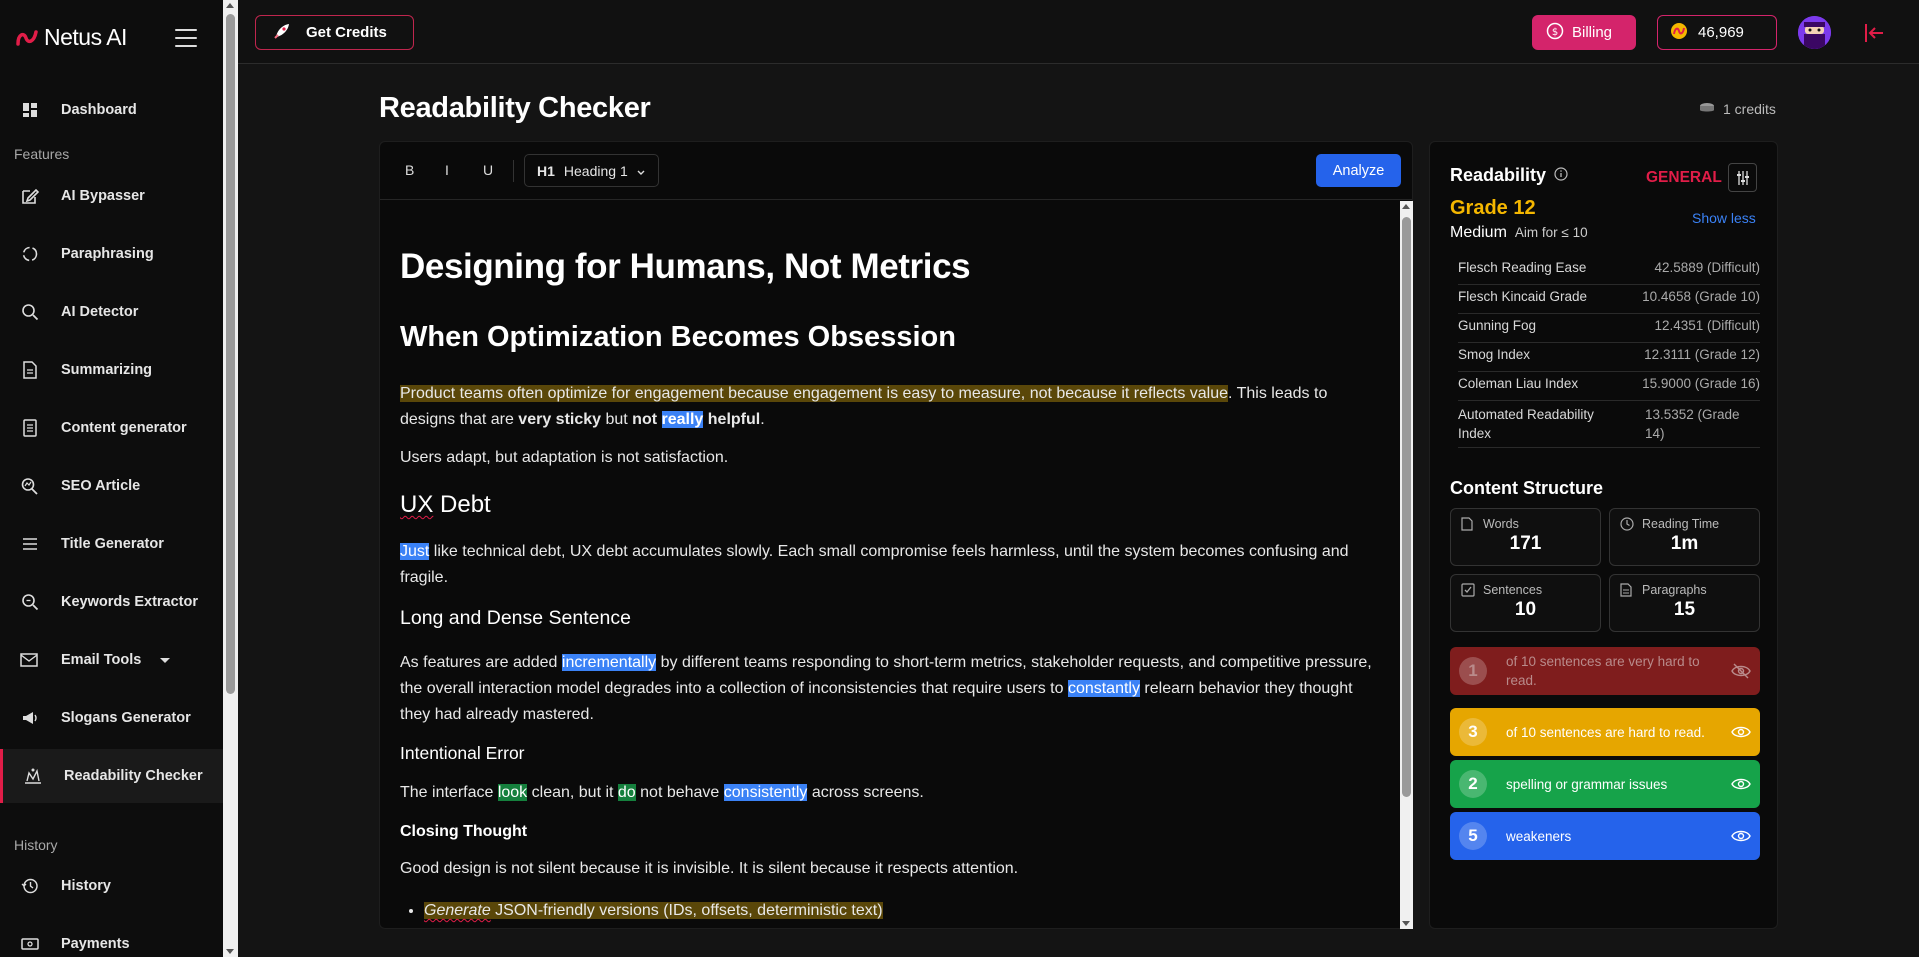 The width and height of the screenshot is (1919, 957). Describe the element at coordinates (111, 544) in the screenshot. I see `sidebar-item-title-generator: Title Generator` at that location.